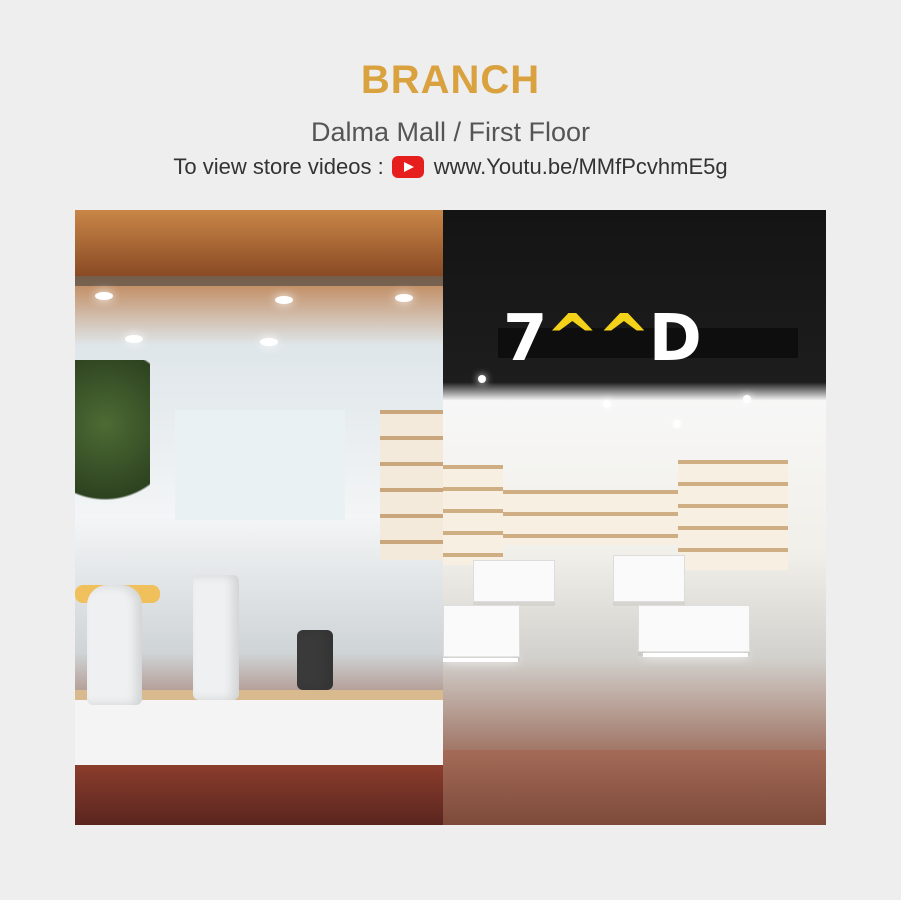 This screenshot has height=900, width=901. Describe the element at coordinates (407, 167) in the screenshot. I see `youtube-icon` at that location.